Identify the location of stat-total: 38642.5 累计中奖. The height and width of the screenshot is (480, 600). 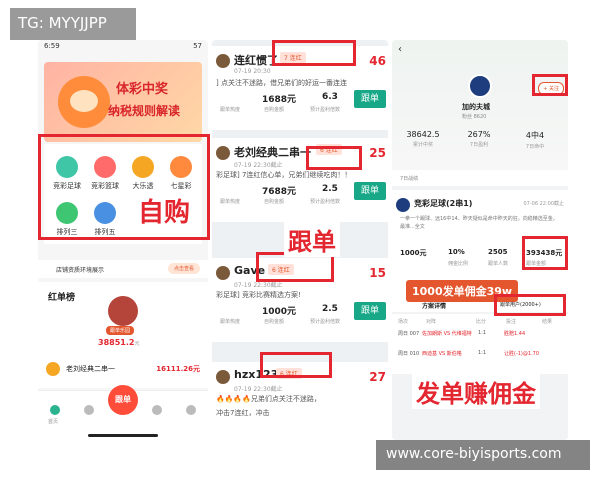
(423, 139).